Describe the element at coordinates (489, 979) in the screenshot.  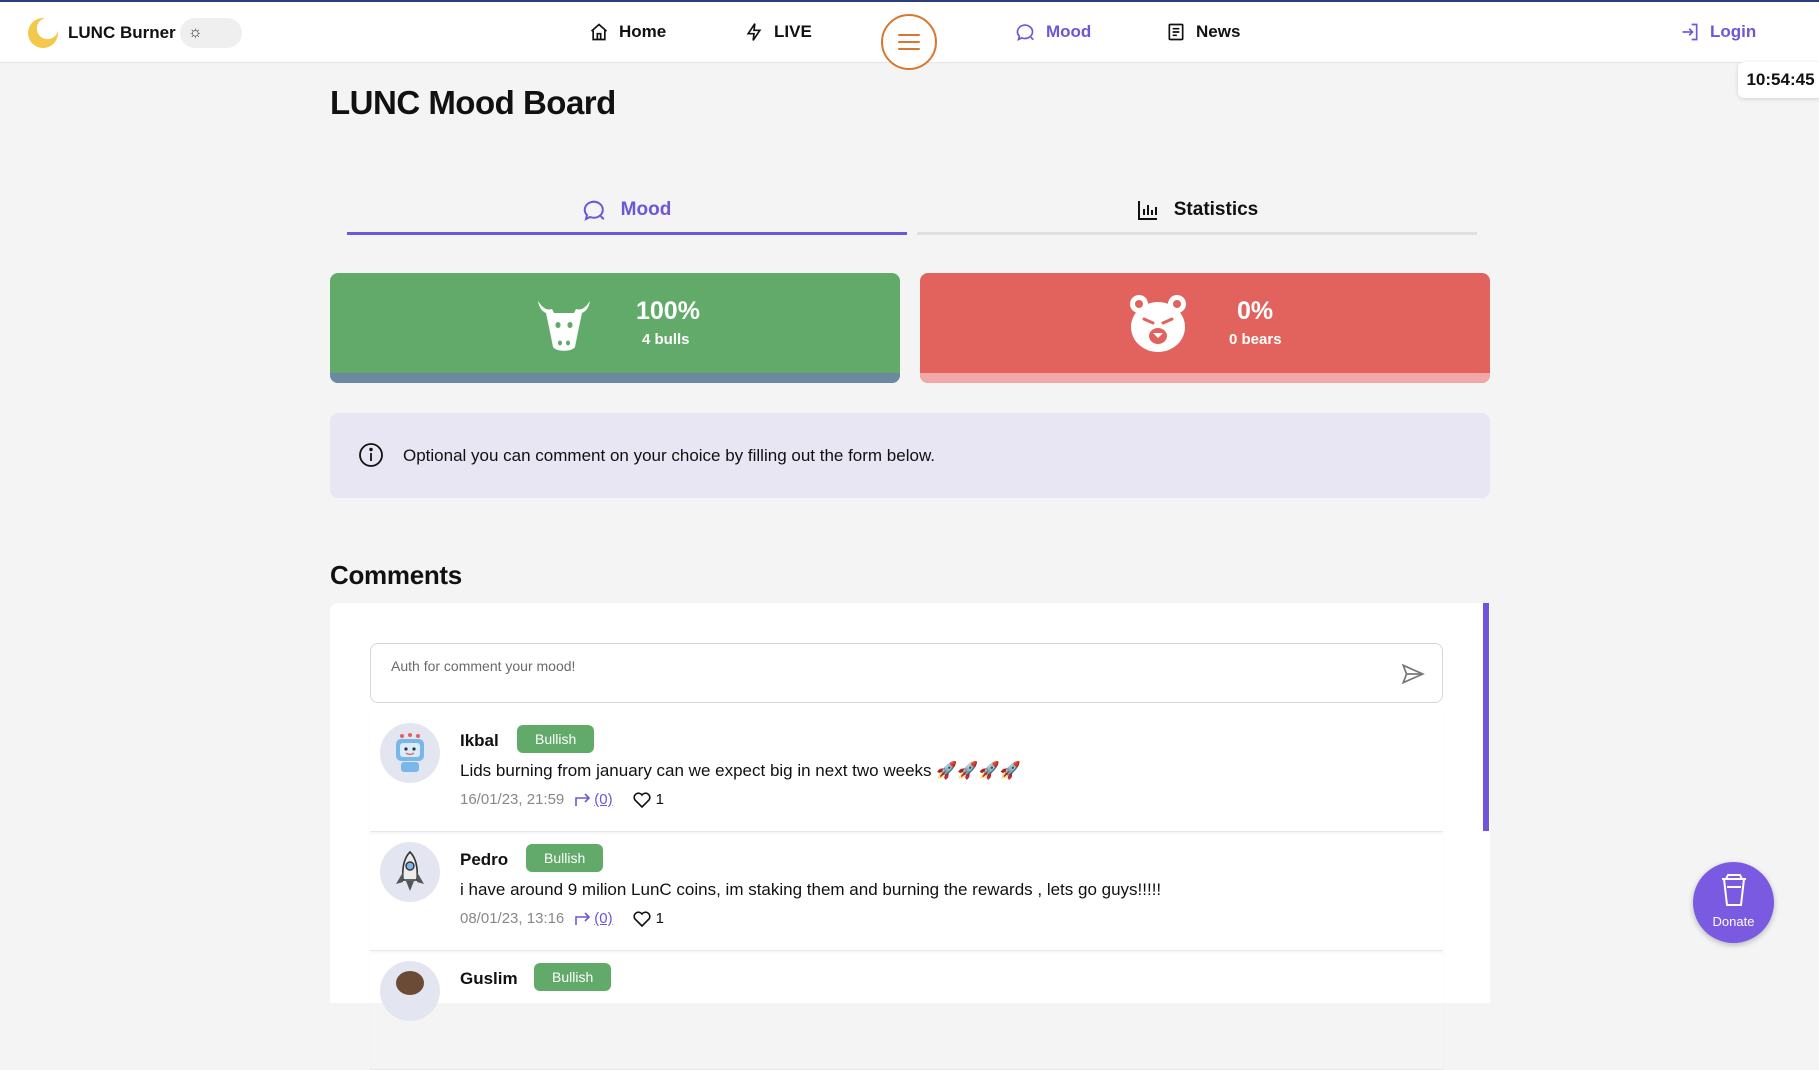
I see `comment-author: Guslim` at that location.